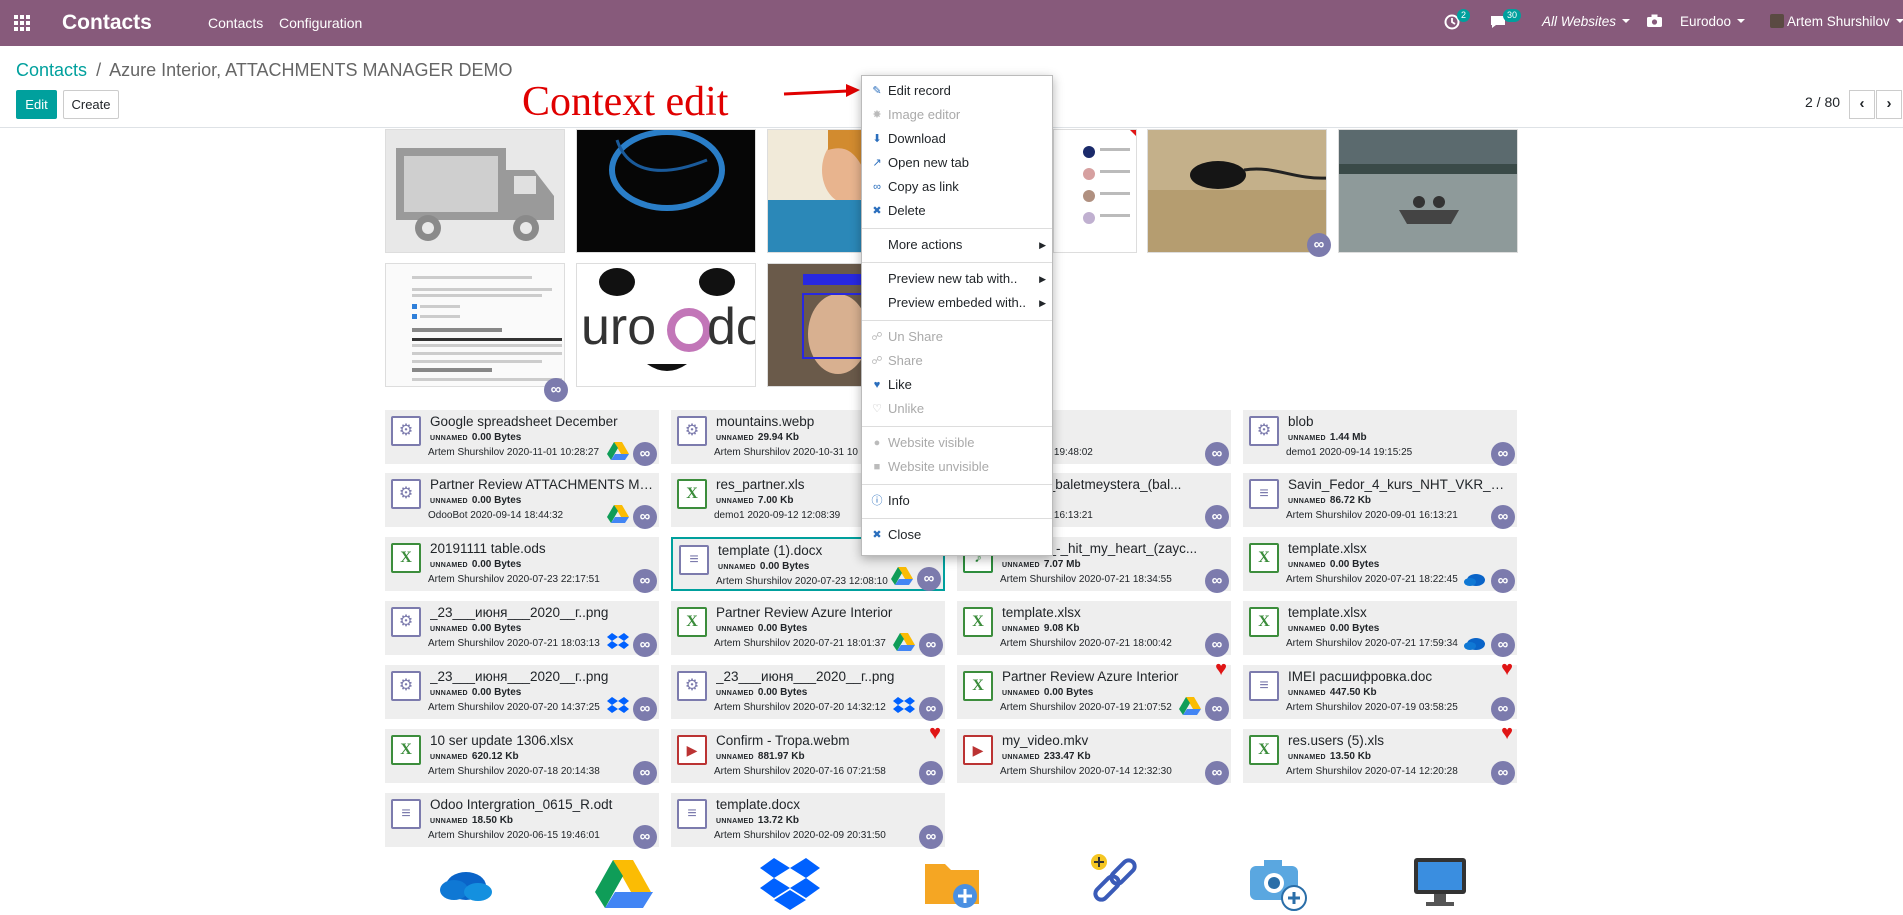 This screenshot has height=915, width=1903. I want to click on company-switcher: Eurodoo, so click(1712, 21).